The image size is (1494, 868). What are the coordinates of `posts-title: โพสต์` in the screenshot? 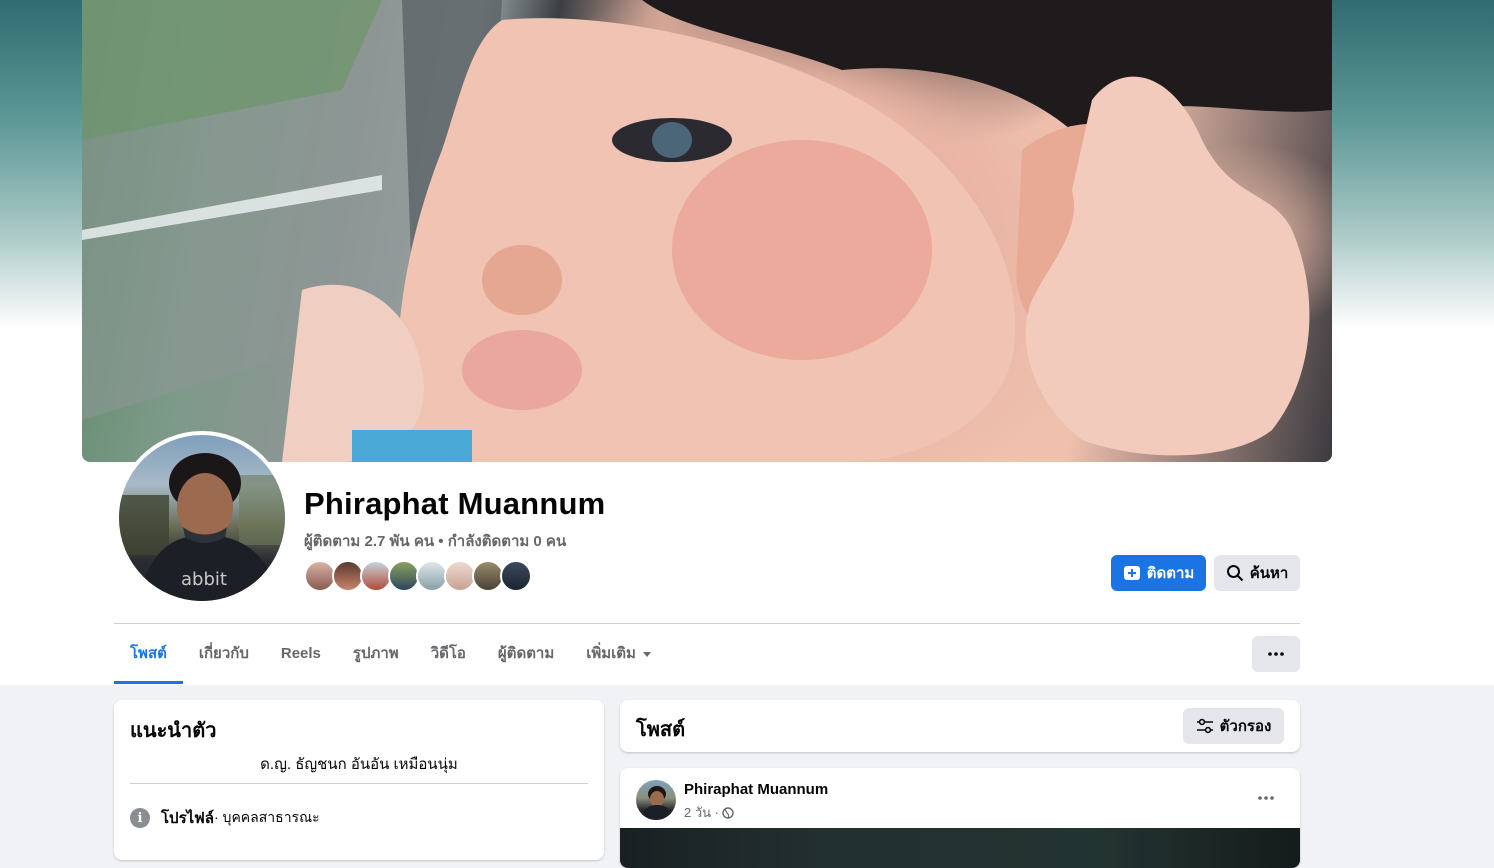 It's located at (661, 730).